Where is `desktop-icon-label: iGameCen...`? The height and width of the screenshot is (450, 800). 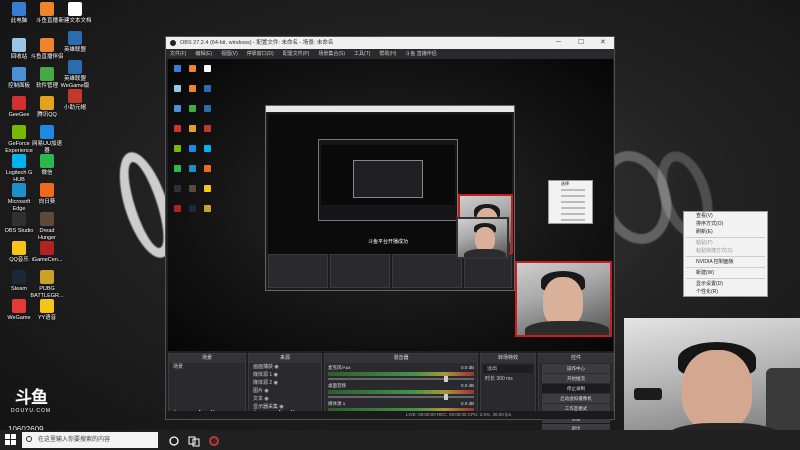
desktop-icon-label: iGameCen... is located at coordinates (47, 260).